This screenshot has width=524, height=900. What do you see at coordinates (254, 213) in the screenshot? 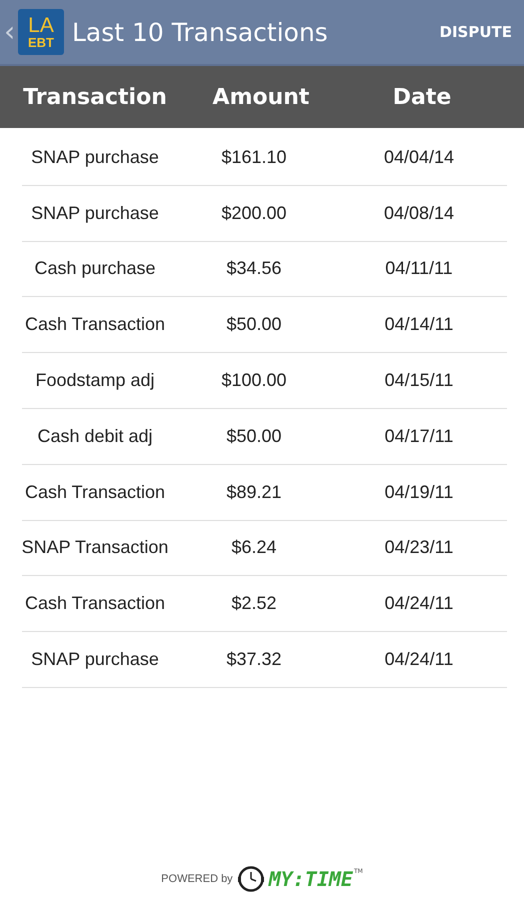
I see `table-cell-text: $200.00` at bounding box center [254, 213].